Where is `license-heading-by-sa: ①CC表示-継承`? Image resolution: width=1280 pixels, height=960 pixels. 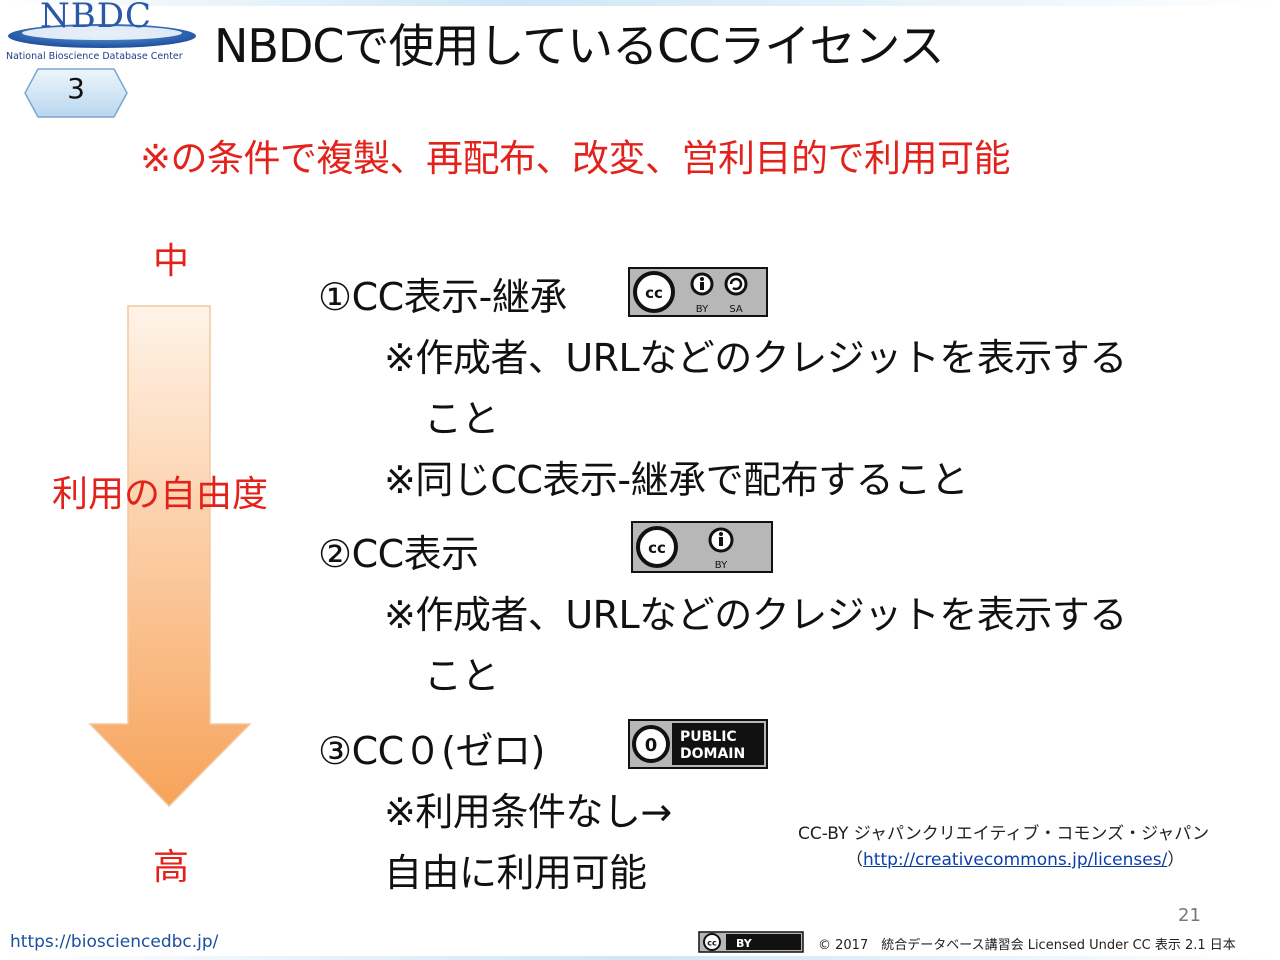
license-heading-by-sa: ①CC表示-継承 is located at coordinates (442, 297).